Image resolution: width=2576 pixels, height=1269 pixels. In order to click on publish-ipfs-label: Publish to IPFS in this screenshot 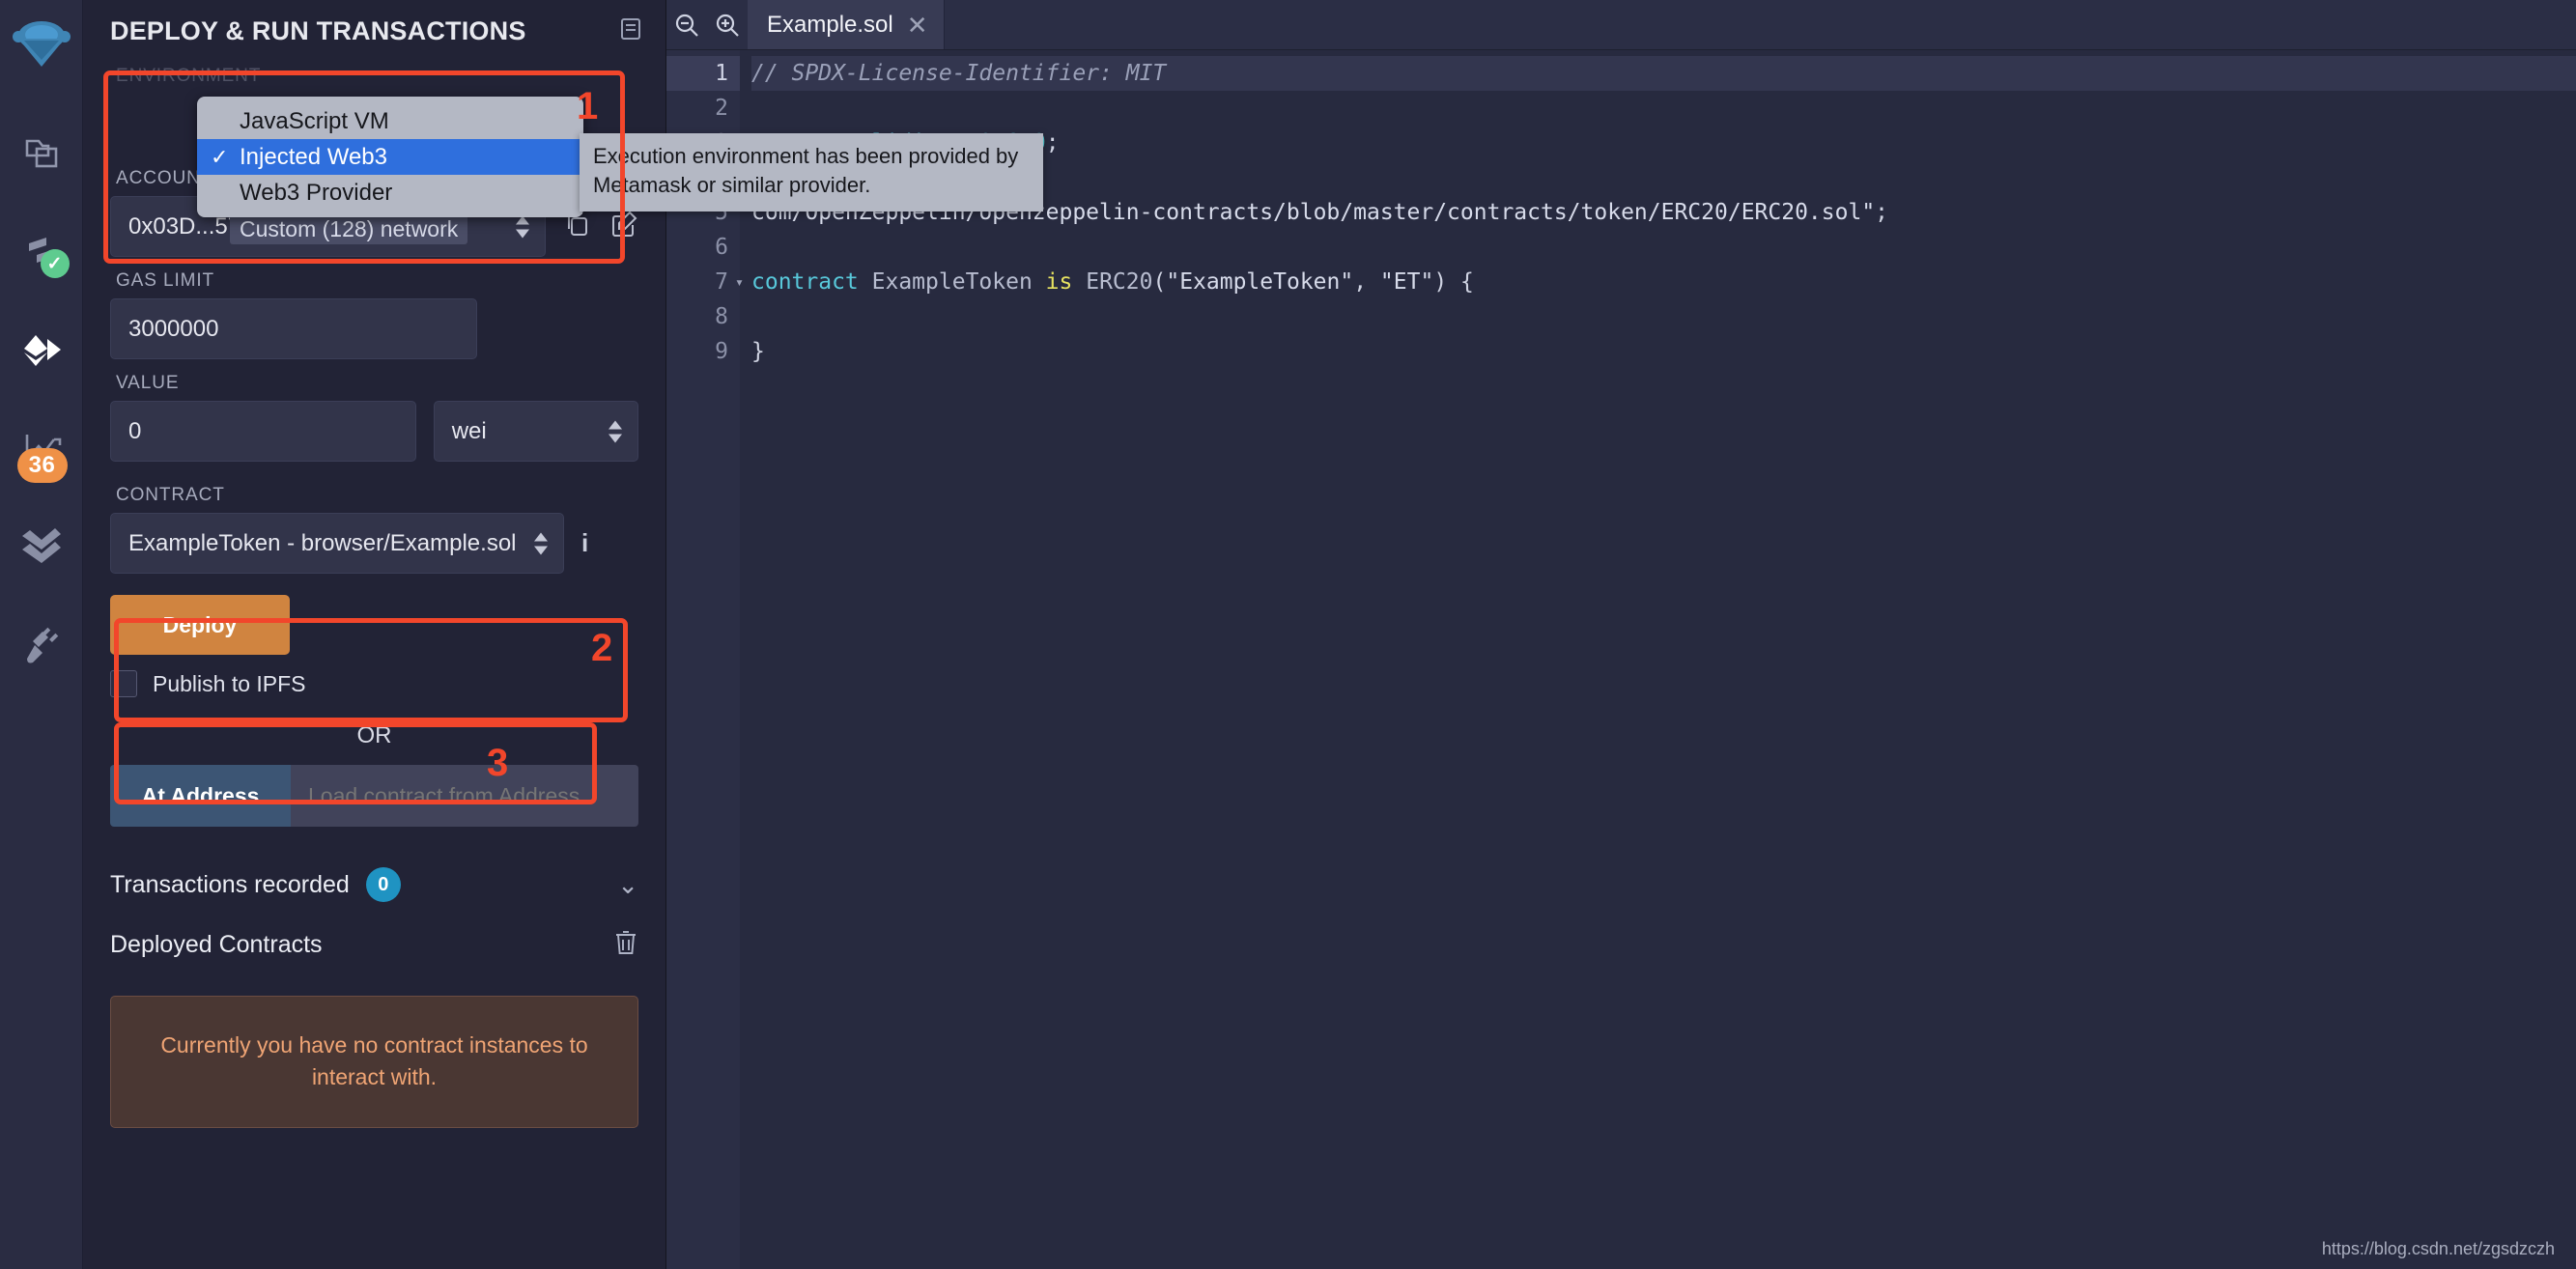, I will do `click(229, 683)`.